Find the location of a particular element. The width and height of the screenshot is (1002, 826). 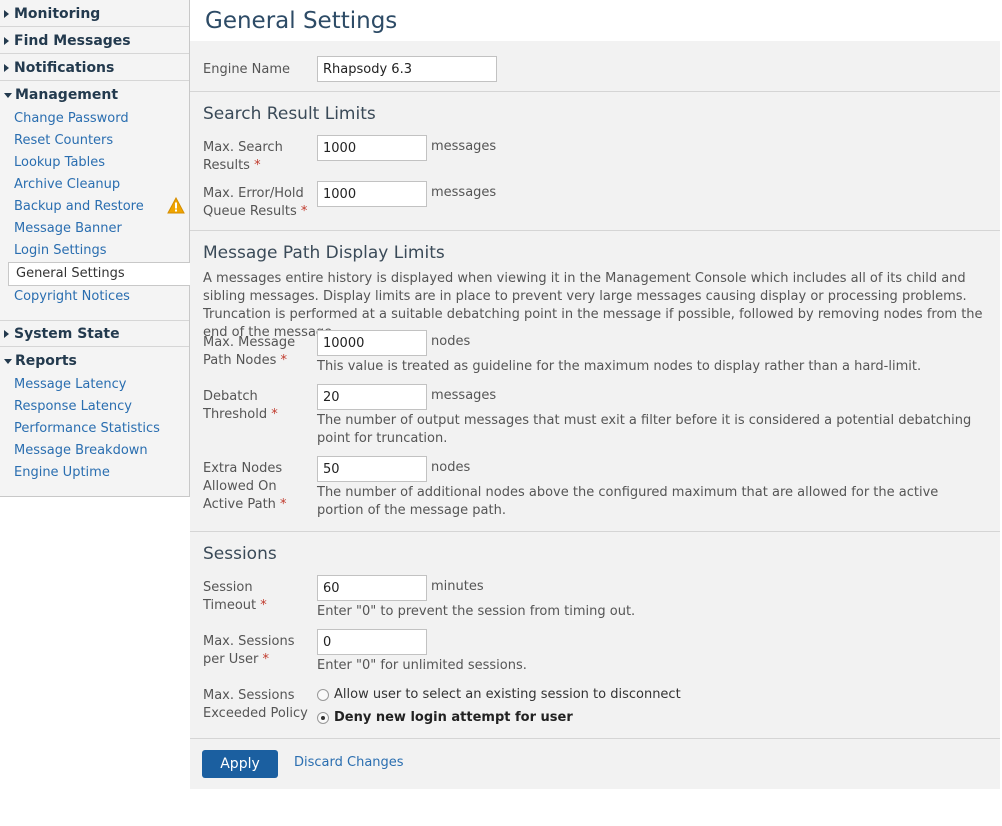

nav-item-message-latency: Message Latency is located at coordinates (70, 385).